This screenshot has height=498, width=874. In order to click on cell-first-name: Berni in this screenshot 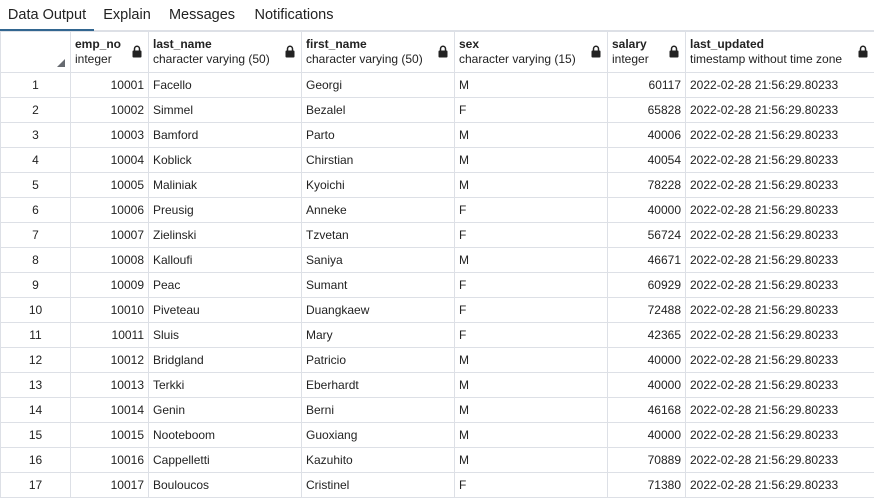, I will do `click(378, 410)`.